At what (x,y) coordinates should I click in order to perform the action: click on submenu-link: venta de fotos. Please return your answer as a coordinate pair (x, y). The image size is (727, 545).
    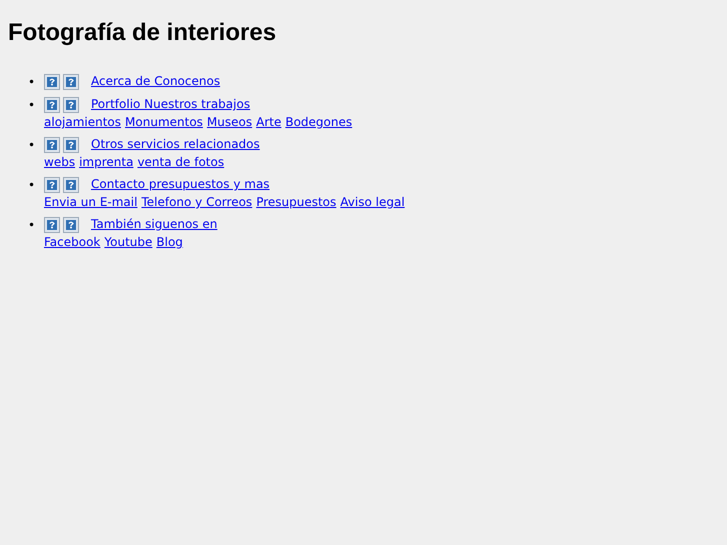
    Looking at the image, I should click on (180, 162).